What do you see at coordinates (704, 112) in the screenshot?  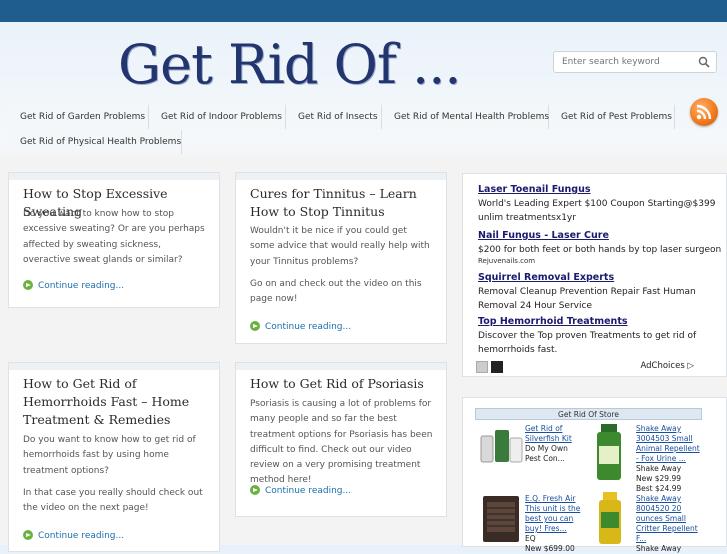 I see `rss-feed-icon` at bounding box center [704, 112].